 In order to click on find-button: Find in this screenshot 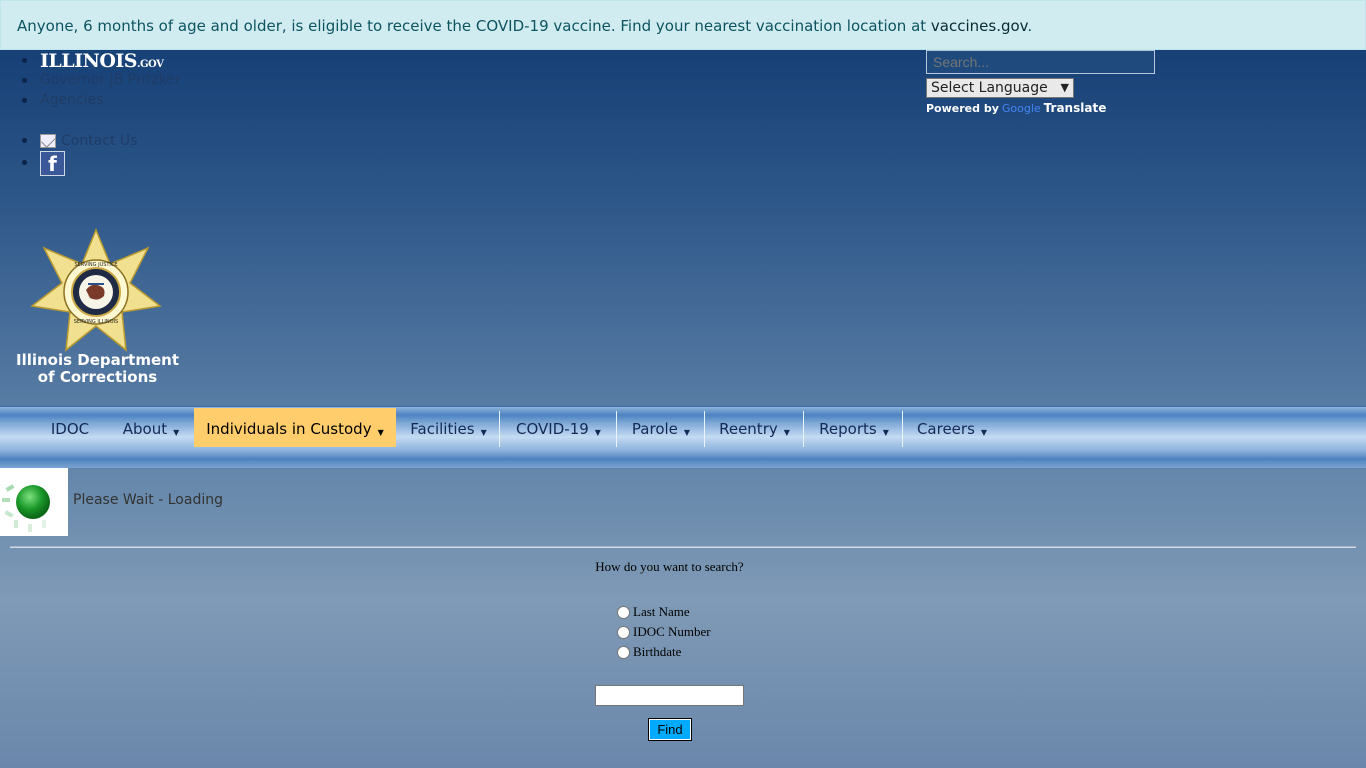, I will do `click(670, 729)`.